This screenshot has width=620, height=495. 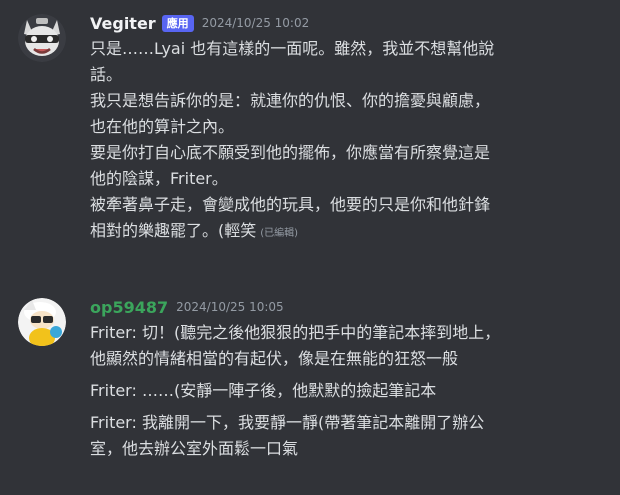 I want to click on message-line: 話。, so click(x=106, y=74).